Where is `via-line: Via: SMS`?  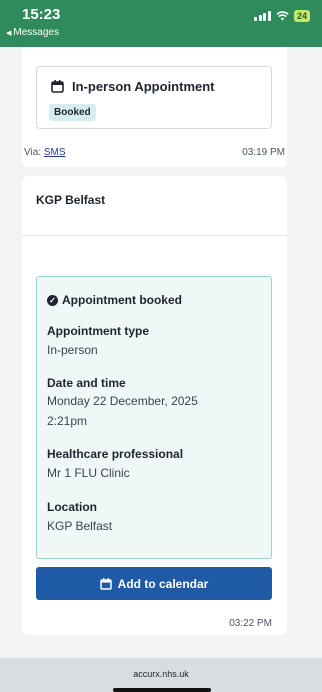
via-line: Via: SMS is located at coordinates (45, 152).